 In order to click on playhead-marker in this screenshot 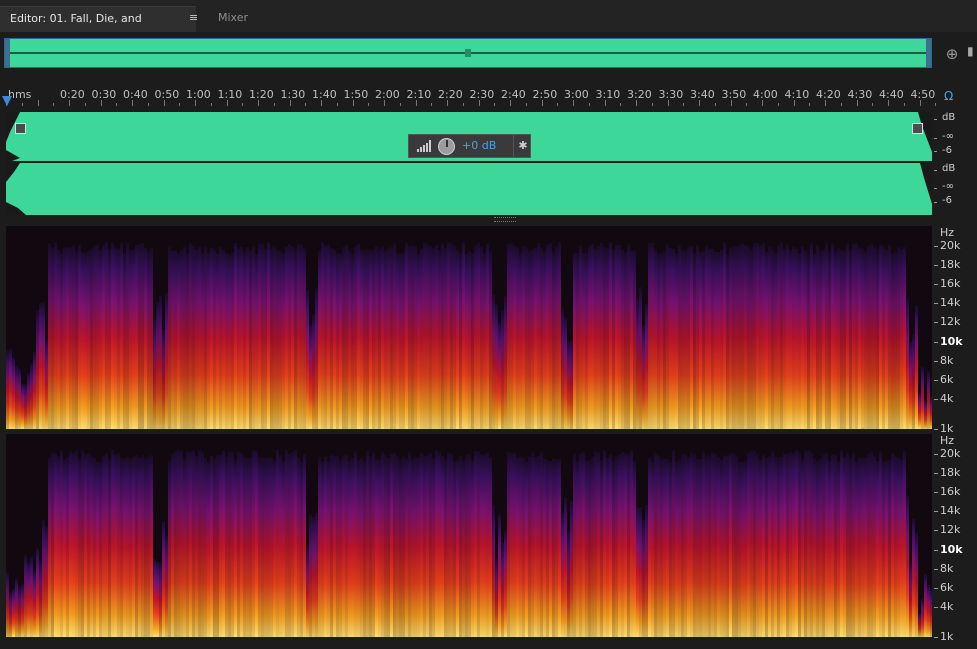, I will do `click(7, 101)`.